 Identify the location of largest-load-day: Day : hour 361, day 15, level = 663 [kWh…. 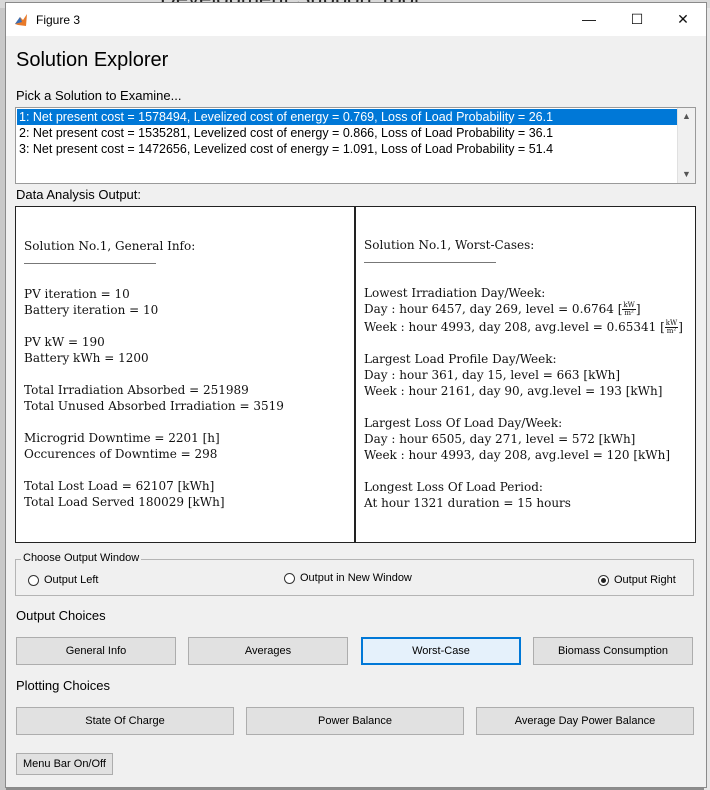
(492, 375).